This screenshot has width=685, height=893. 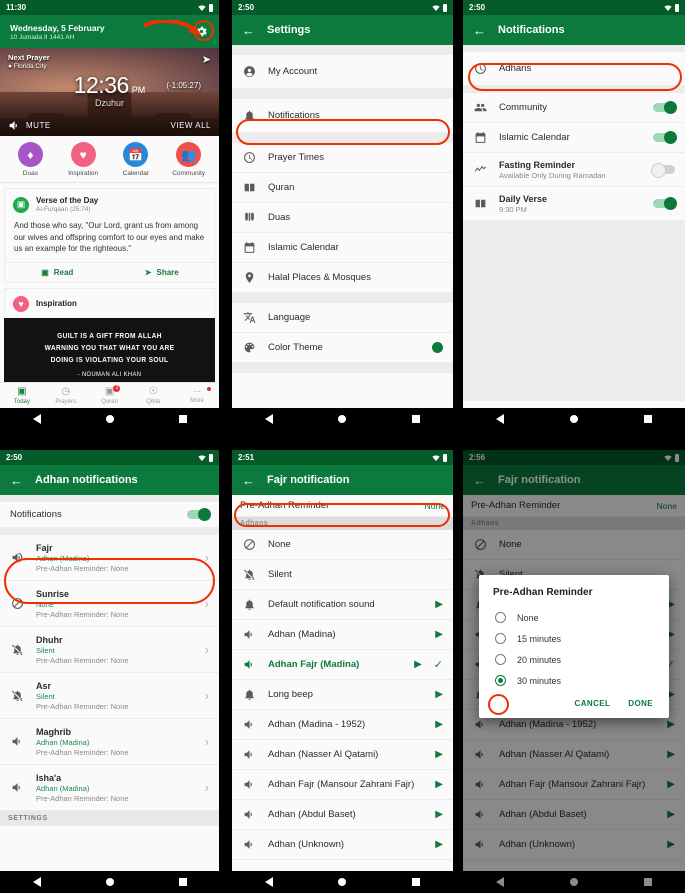 I want to click on sound-row-adhan-fajr-madina: Adhan Fajr (Madina) ▶ ✓, so click(x=342, y=665).